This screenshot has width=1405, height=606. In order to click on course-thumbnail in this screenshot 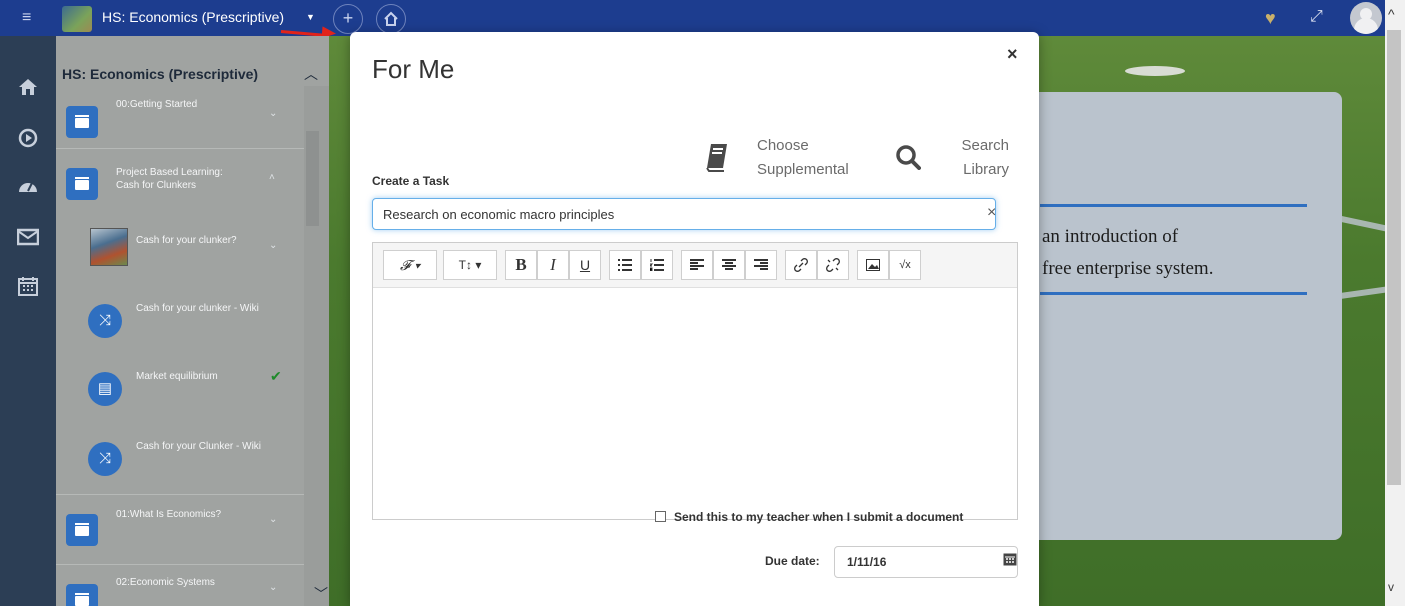, I will do `click(77, 19)`.